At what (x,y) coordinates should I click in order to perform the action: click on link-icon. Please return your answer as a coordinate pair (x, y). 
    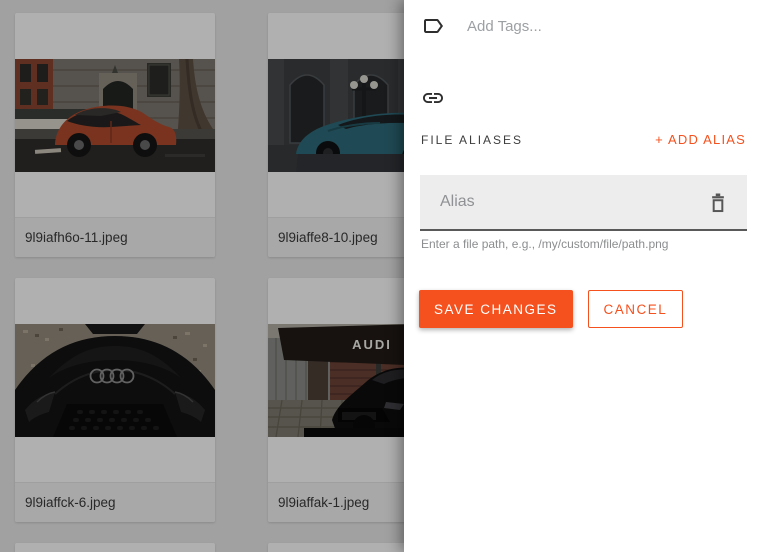
    Looking at the image, I should click on (433, 98).